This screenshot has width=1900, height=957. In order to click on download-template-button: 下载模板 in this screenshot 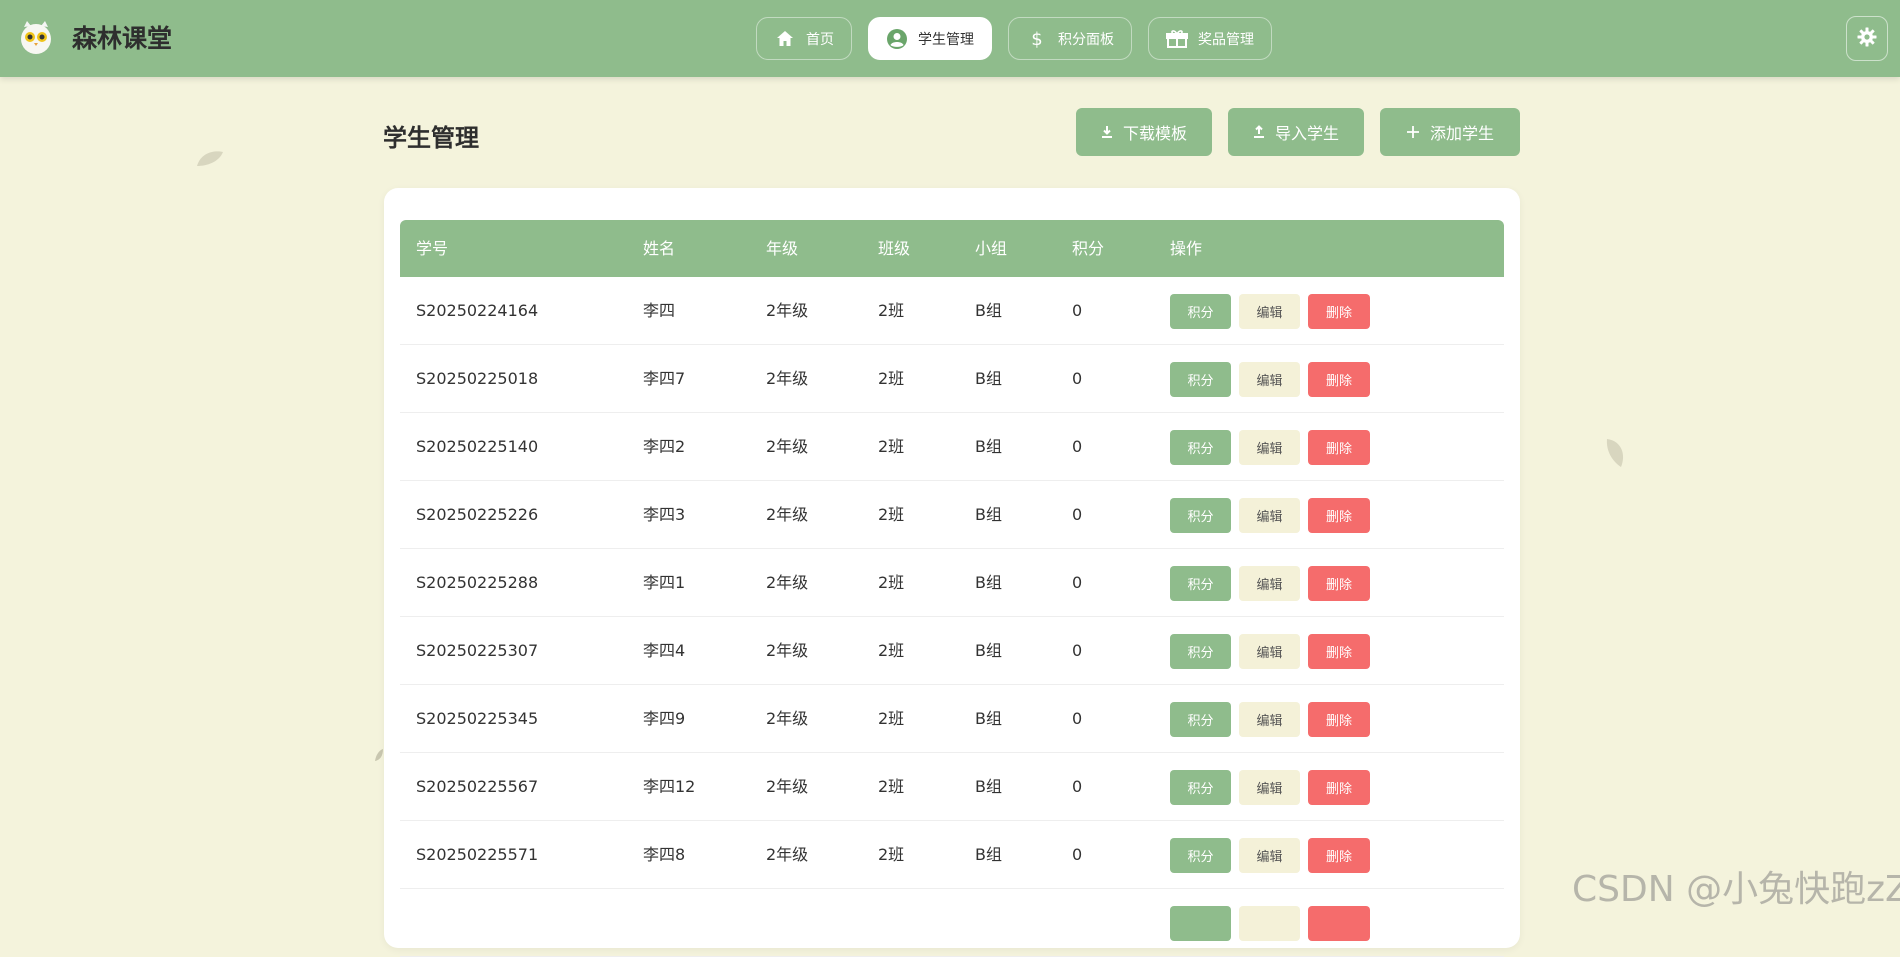, I will do `click(1144, 132)`.